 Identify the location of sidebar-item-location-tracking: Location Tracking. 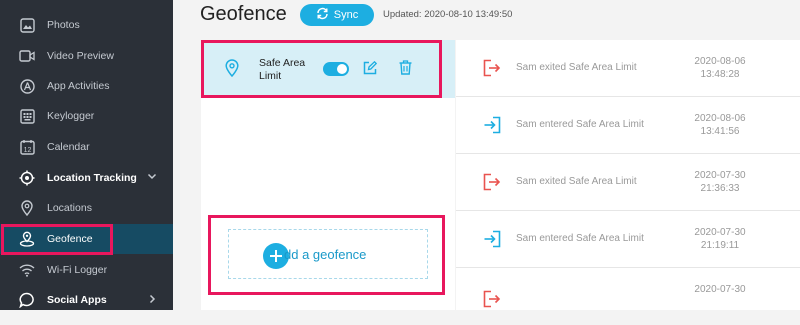
(86, 178).